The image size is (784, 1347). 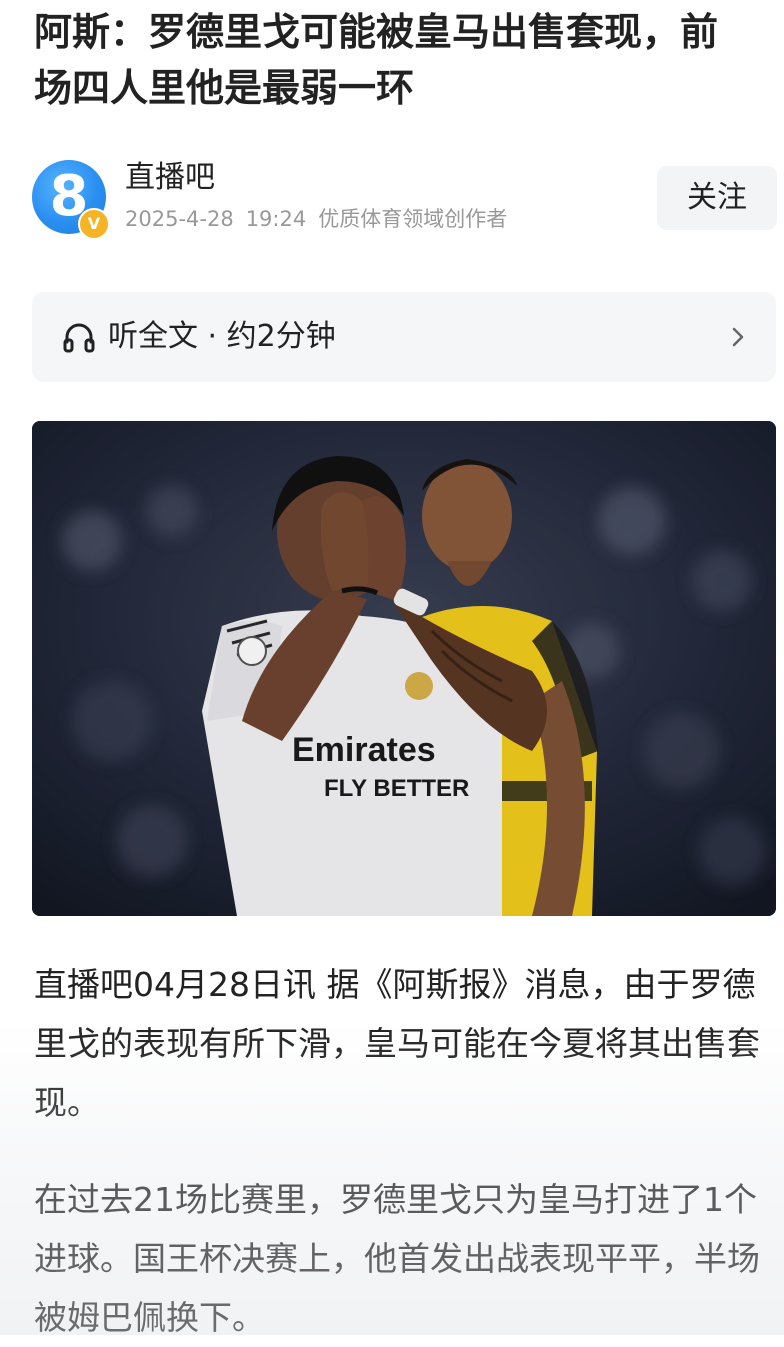 What do you see at coordinates (94, 224) in the screenshot?
I see `verified-badge-icon: V` at bounding box center [94, 224].